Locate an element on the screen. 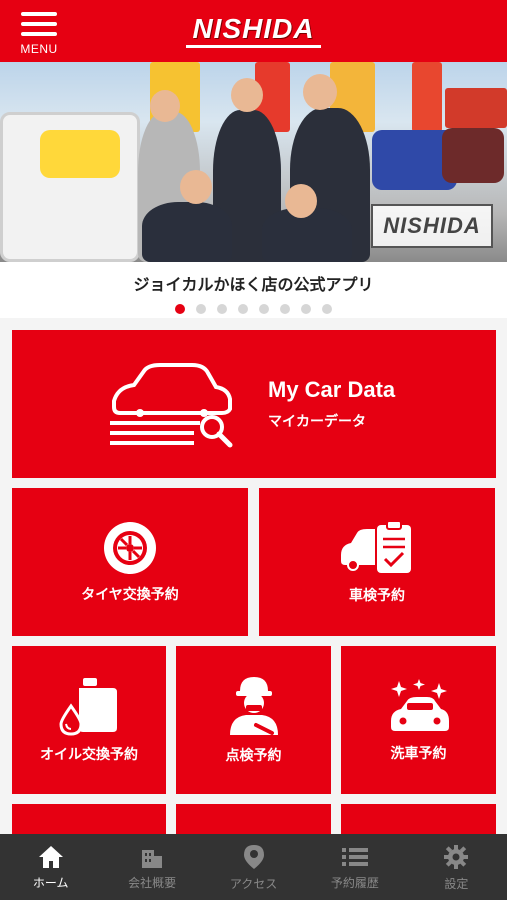 The image size is (507, 900). gear-icon is located at coordinates (456, 856).